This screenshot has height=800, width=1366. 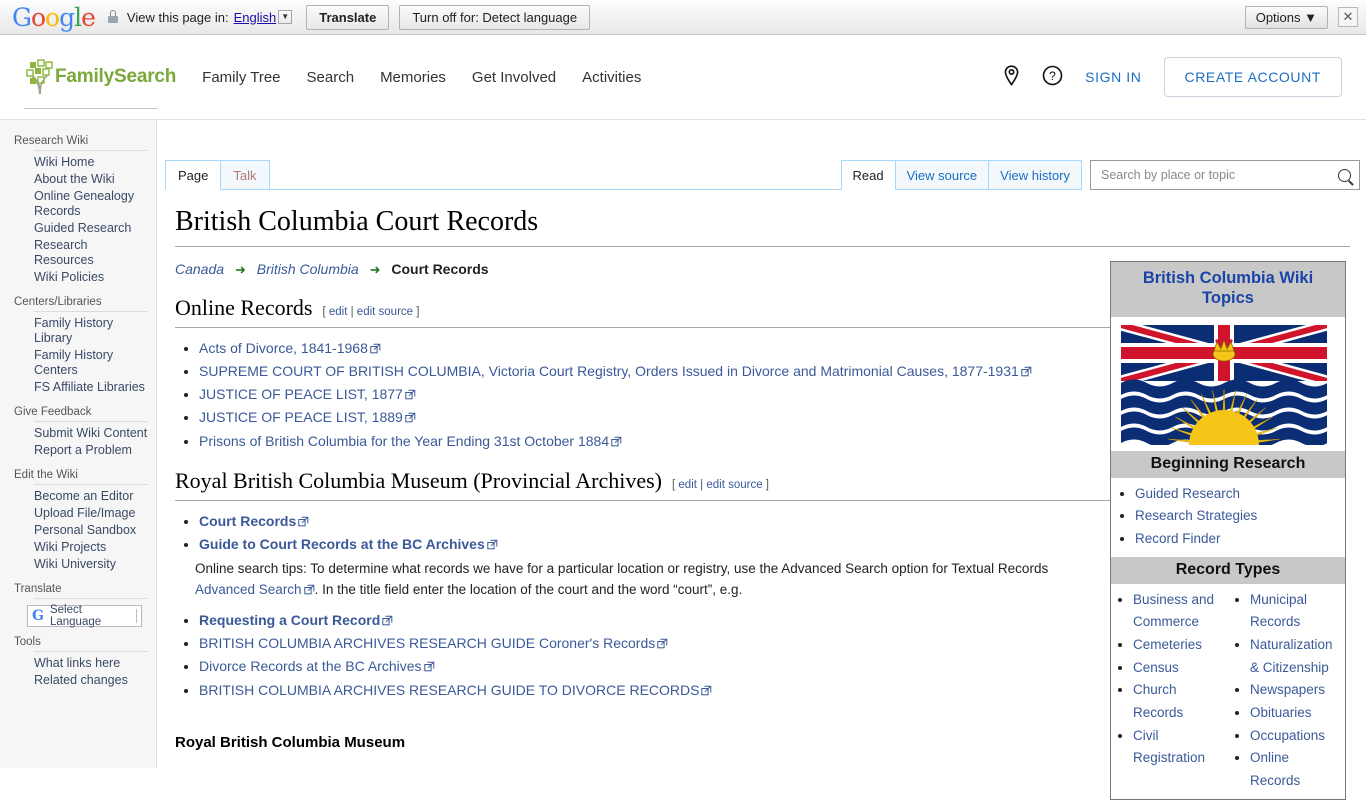 I want to click on sidebar-item-personal-sandbox: Personal Sandbox, so click(x=78, y=530).